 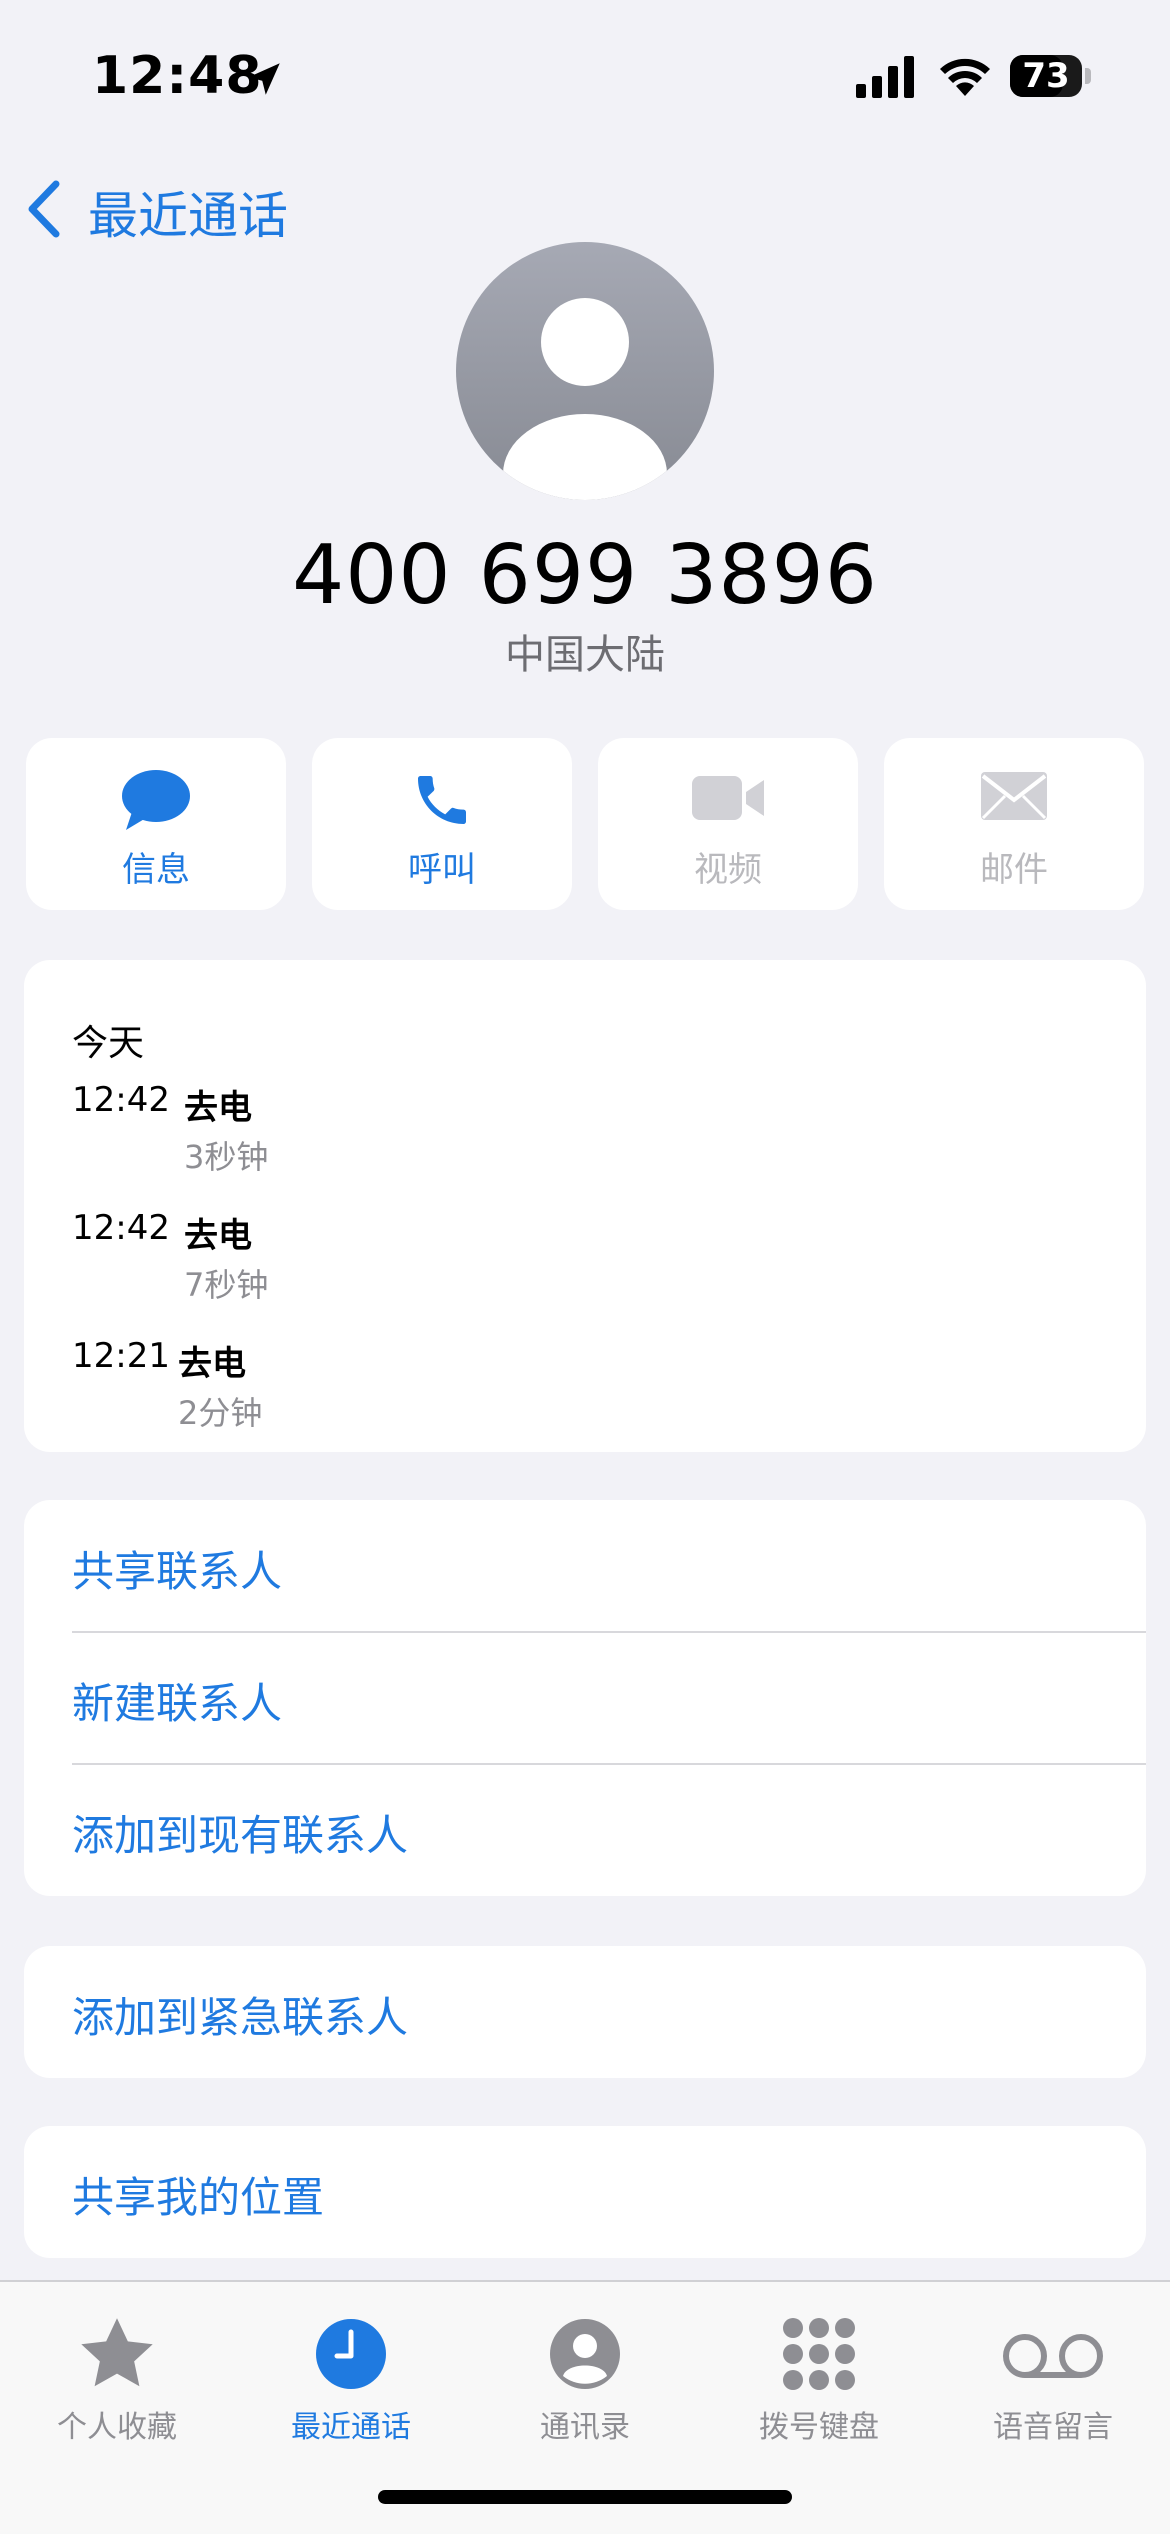 I want to click on battery-indicator: 73, so click(x=1051, y=76).